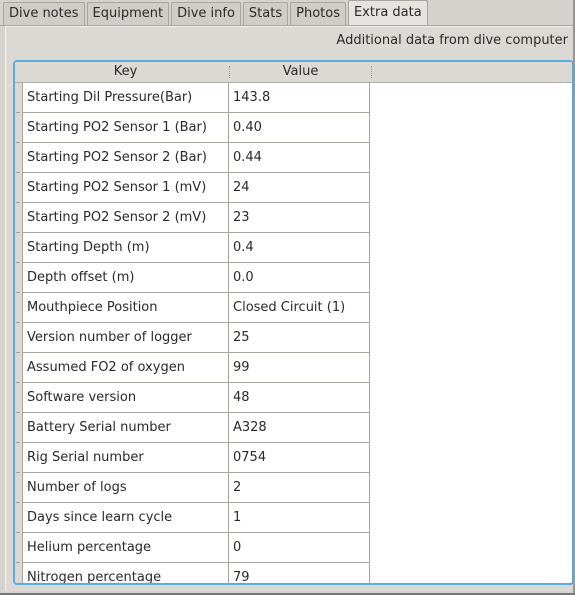 The image size is (575, 595). Describe the element at coordinates (299, 518) in the screenshot. I see `value-cell: 1` at that location.